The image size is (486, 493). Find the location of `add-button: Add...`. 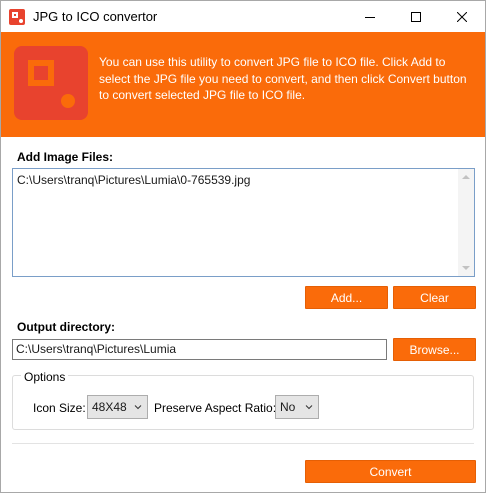

add-button: Add... is located at coordinates (346, 297).